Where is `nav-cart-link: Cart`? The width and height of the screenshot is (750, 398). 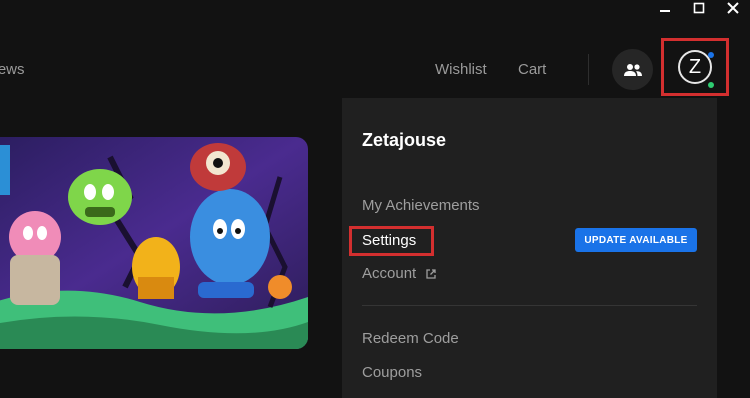
nav-cart-link: Cart is located at coordinates (532, 69).